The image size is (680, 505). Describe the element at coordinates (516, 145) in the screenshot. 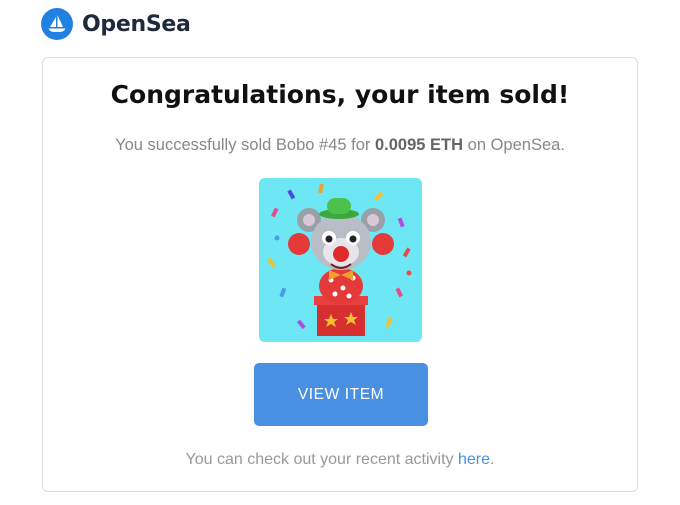

I see `sale-message-suffix: on OpenSea.` at that location.